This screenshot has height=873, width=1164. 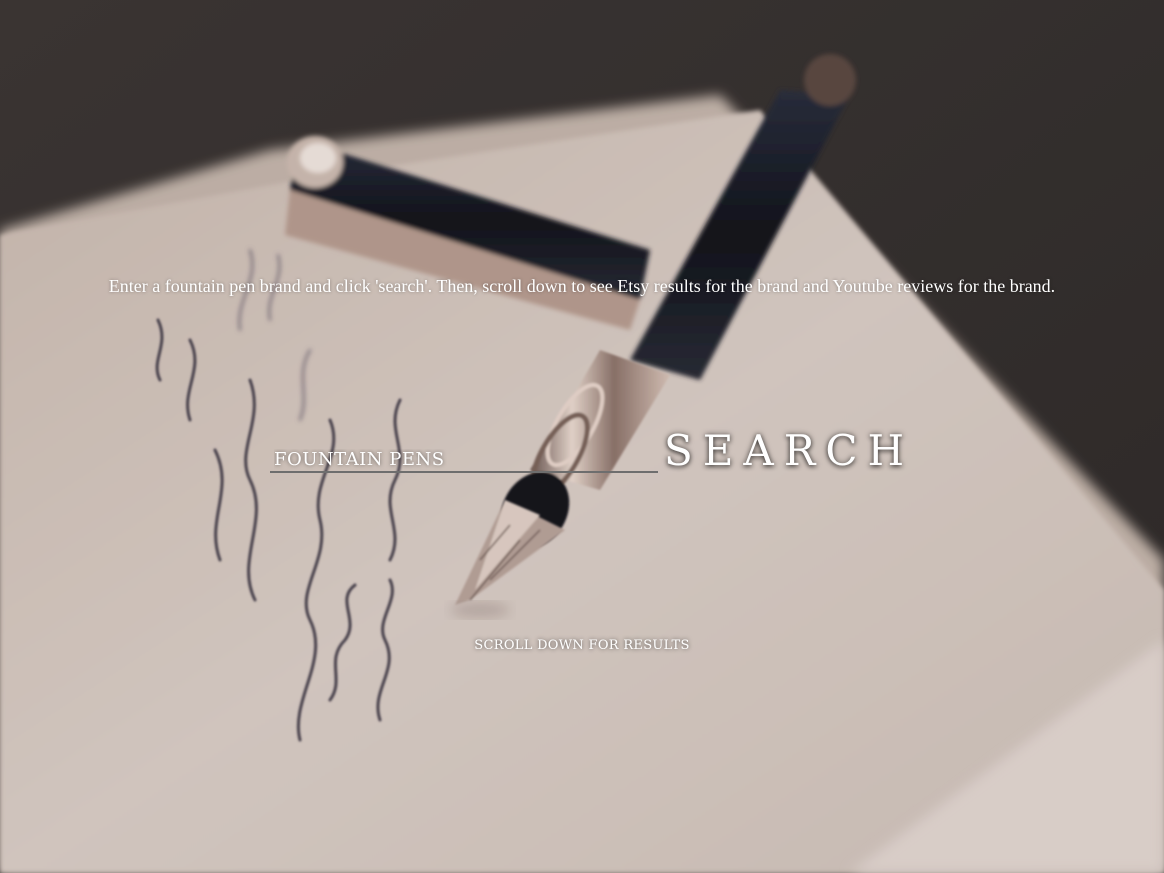 What do you see at coordinates (789, 451) in the screenshot?
I see `search-button: SEARCH` at bounding box center [789, 451].